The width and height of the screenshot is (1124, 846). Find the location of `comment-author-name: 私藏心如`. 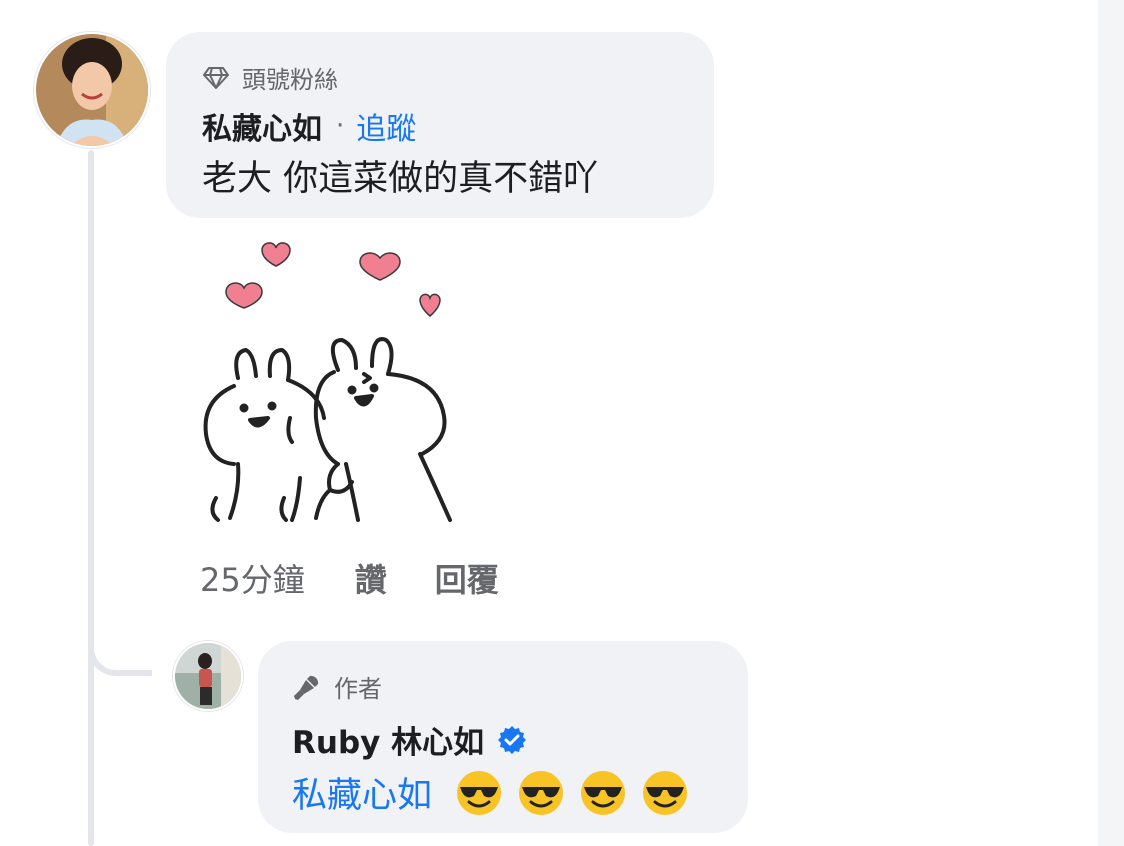

comment-author-name: 私藏心如 is located at coordinates (262, 126).